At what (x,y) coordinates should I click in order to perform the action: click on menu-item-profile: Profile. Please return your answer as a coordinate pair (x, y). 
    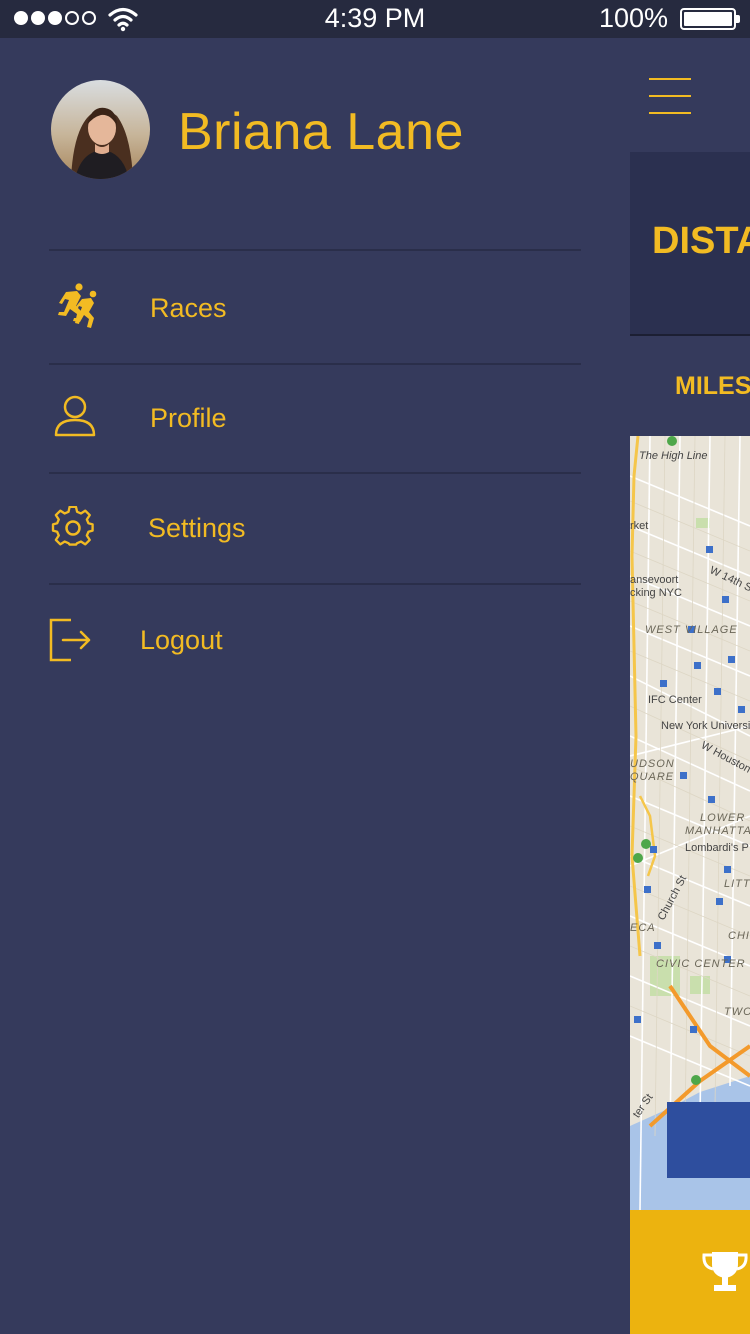
    Looking at the image, I should click on (315, 419).